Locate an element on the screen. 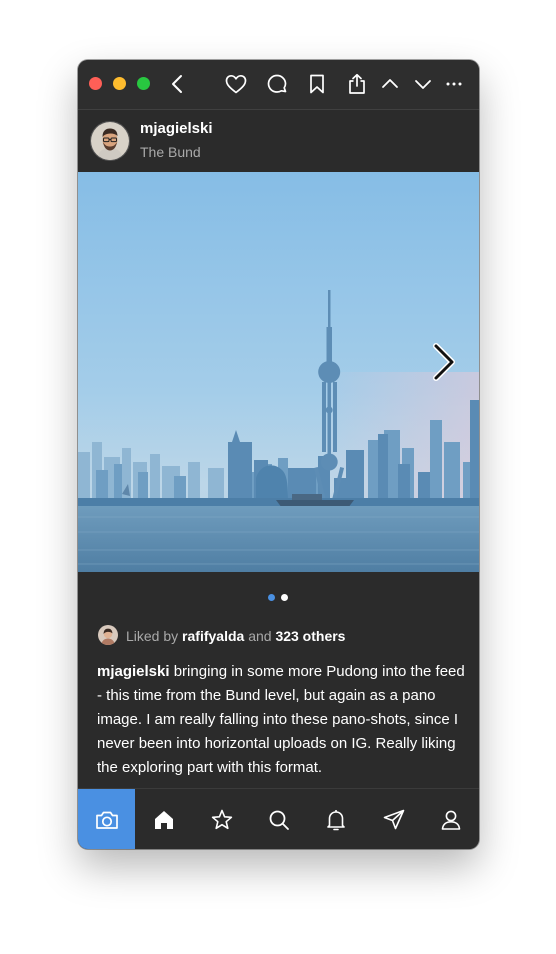 This screenshot has height=954, width=556. zoom-window-button is located at coordinates (143, 83).